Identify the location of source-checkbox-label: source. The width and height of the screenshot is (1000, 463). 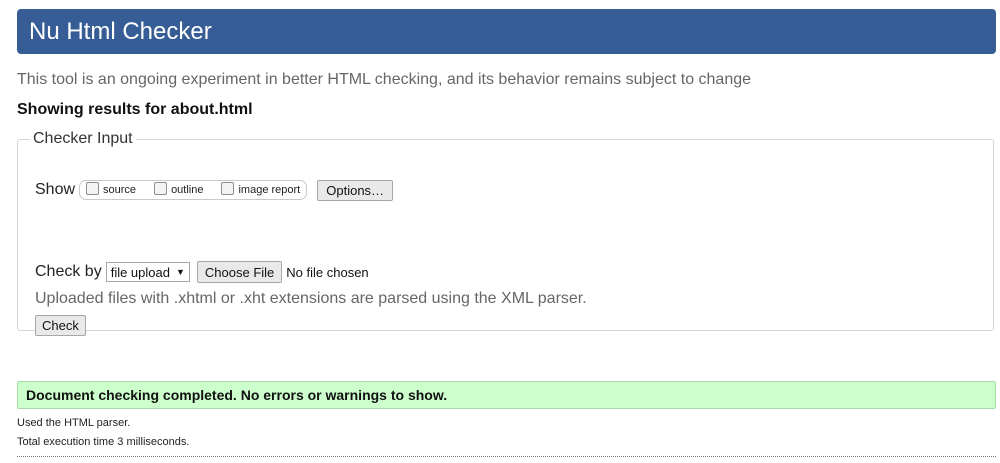
(119, 190).